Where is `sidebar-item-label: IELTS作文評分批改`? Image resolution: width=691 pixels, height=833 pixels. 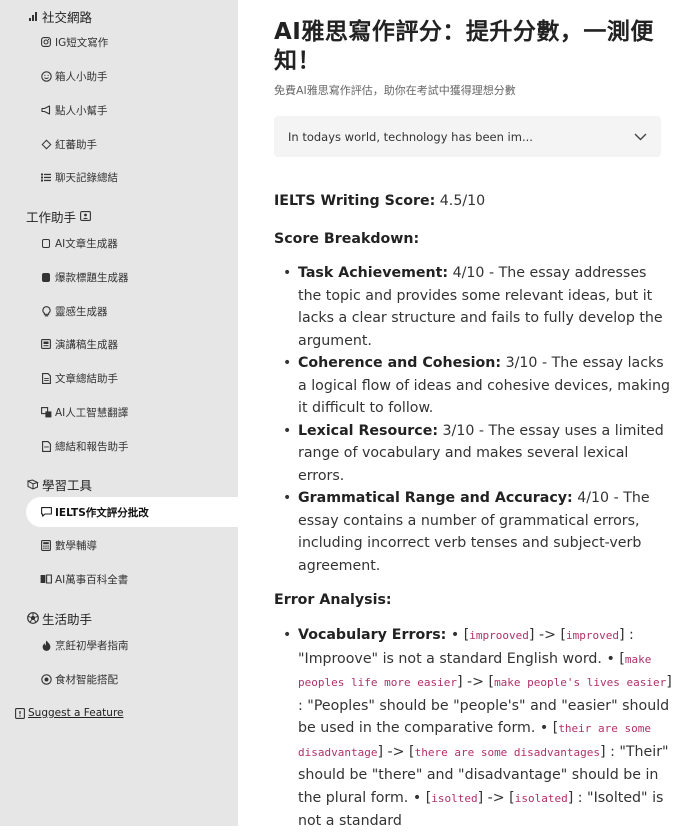 sidebar-item-label: IELTS作文評分批改 is located at coordinates (102, 512).